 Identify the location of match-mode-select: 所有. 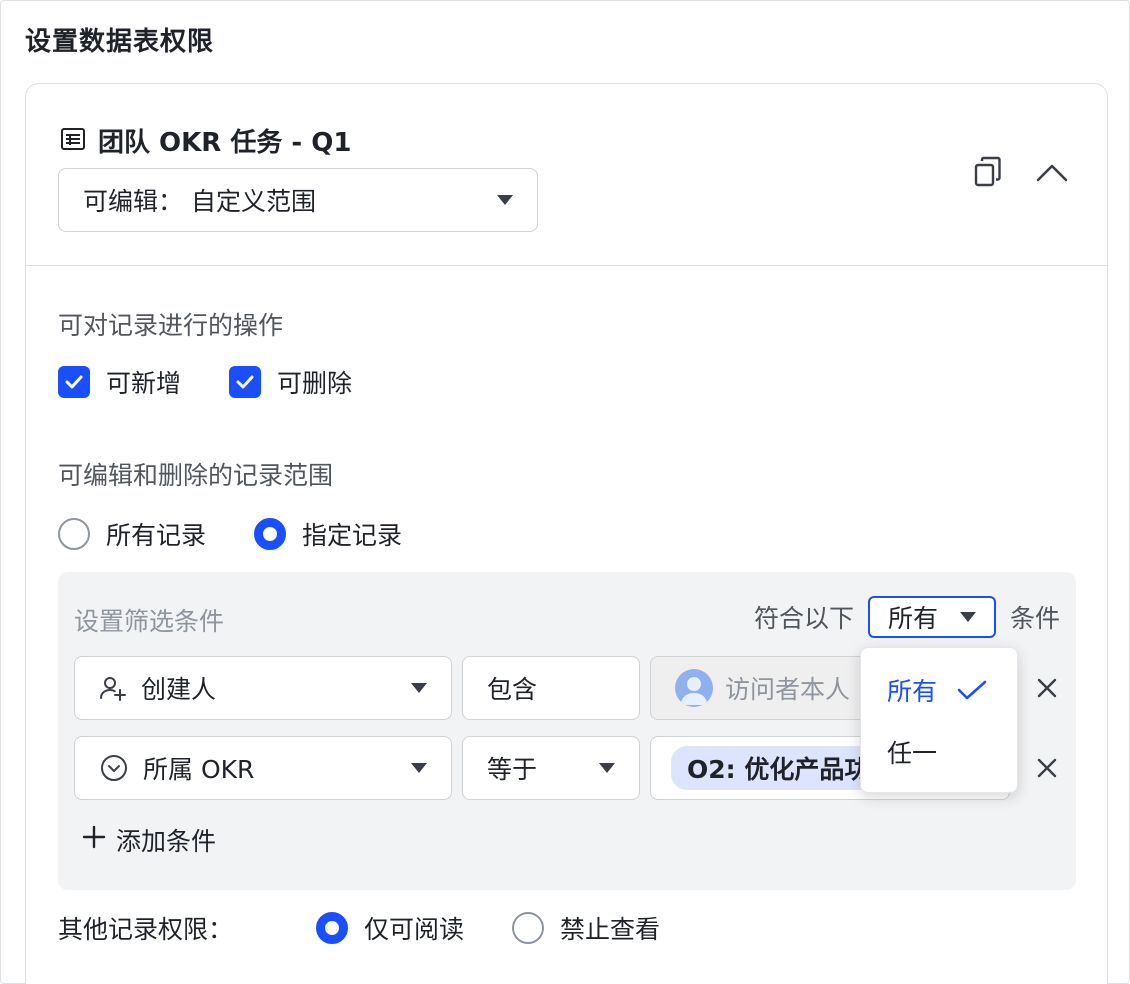
(931, 617).